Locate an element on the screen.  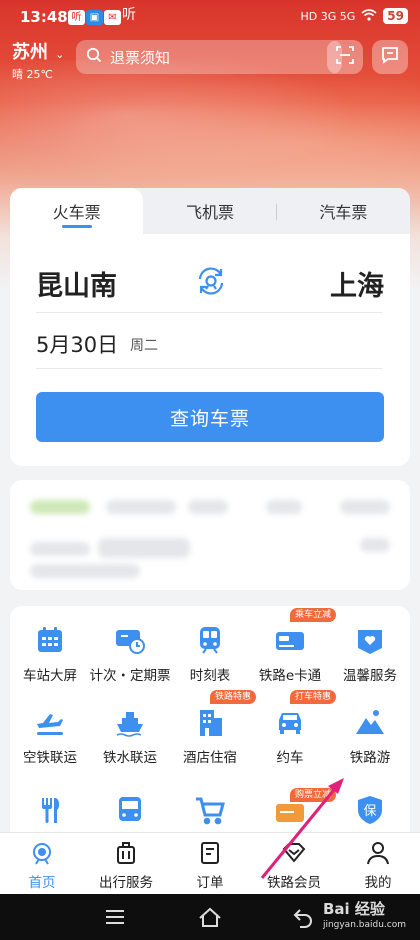
user-icon is located at coordinates (378, 853).